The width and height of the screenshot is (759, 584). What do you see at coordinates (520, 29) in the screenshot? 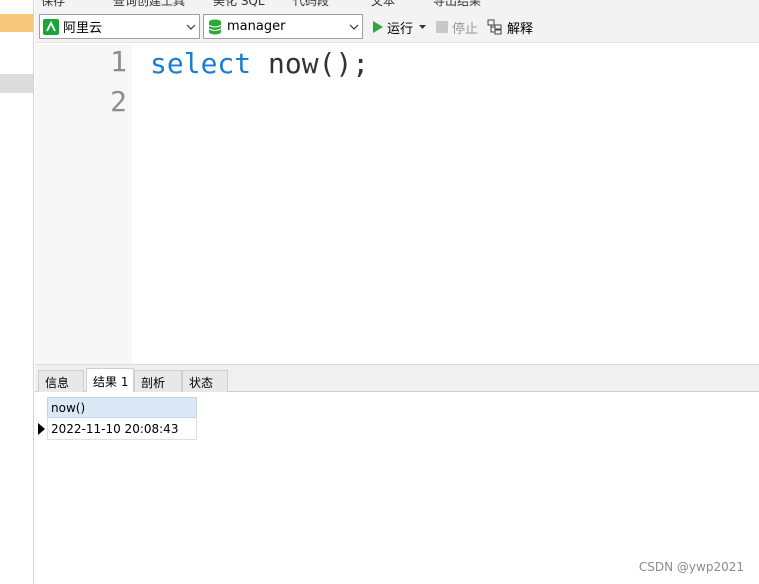
I see `explain-label: 解释` at bounding box center [520, 29].